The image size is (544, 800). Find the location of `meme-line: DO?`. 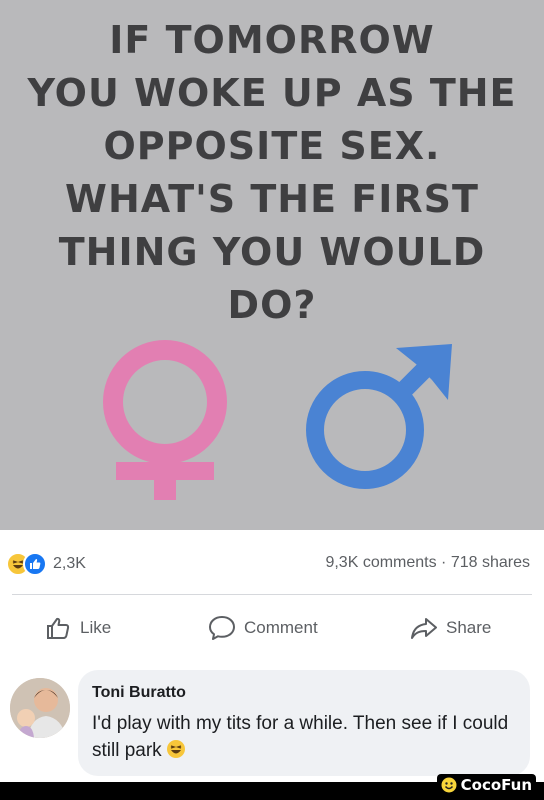

meme-line: DO? is located at coordinates (272, 305).